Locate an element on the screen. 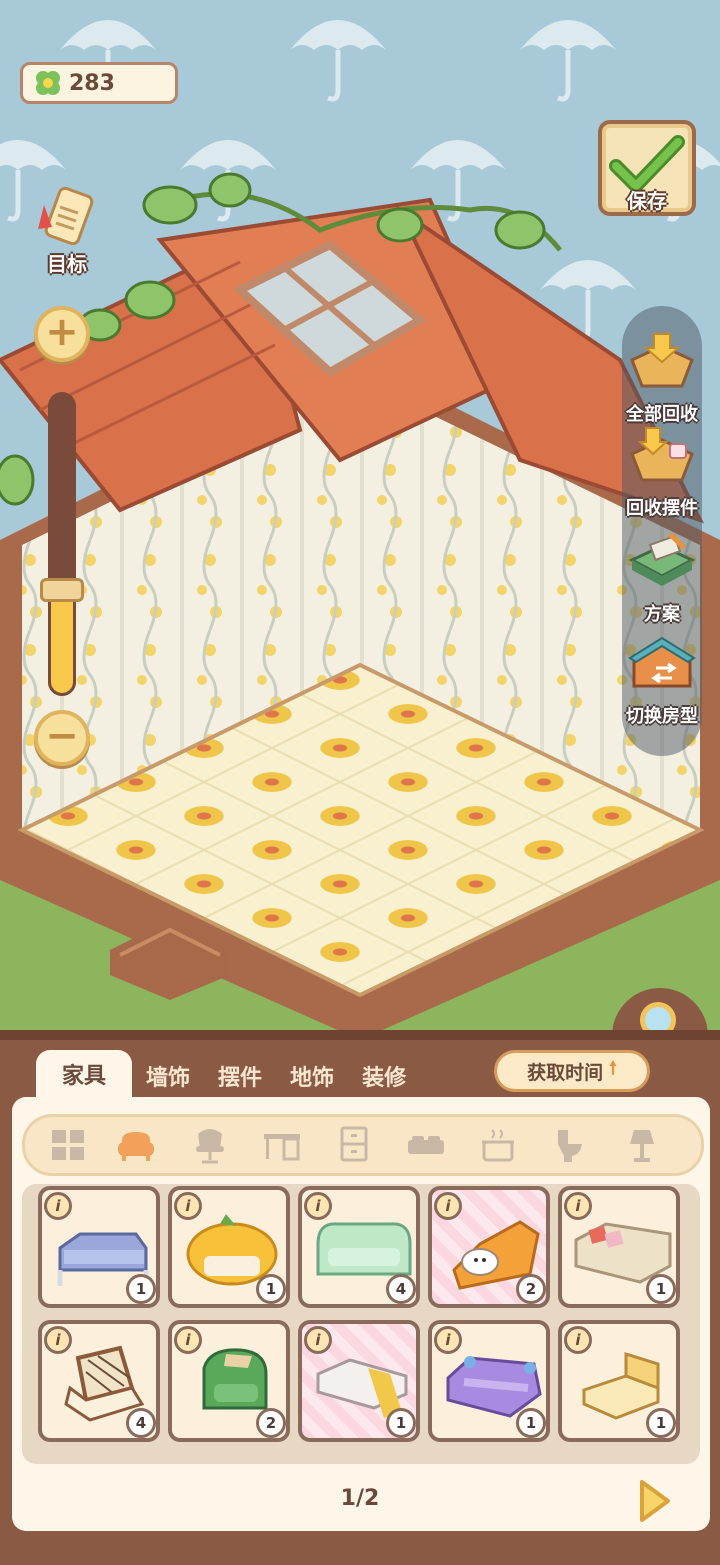 This screenshot has width=720, height=1565. stove-icon is located at coordinates (498, 1145).